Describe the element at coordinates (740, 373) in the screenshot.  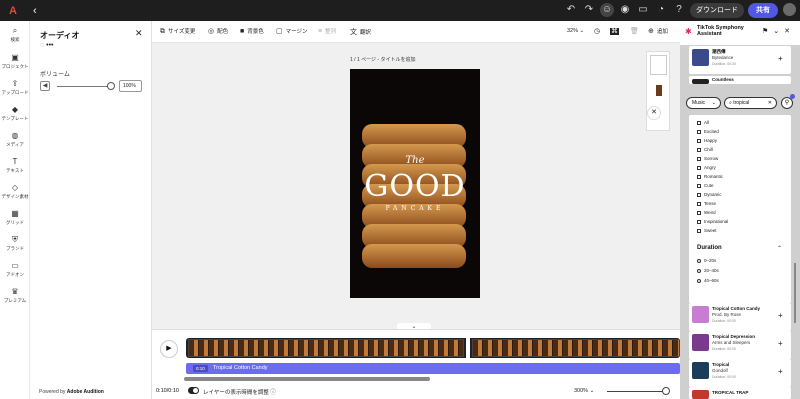
I see `music-track-item: Tropical Gondolf Duration: 00:00 +` at that location.